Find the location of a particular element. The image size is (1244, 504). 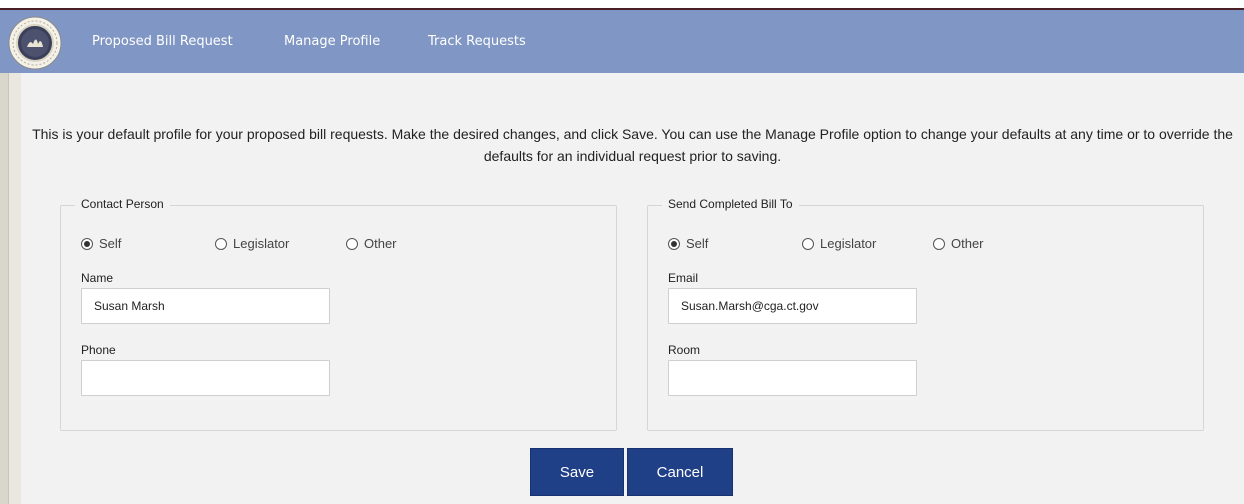

send-radio-self: Self is located at coordinates (688, 243).